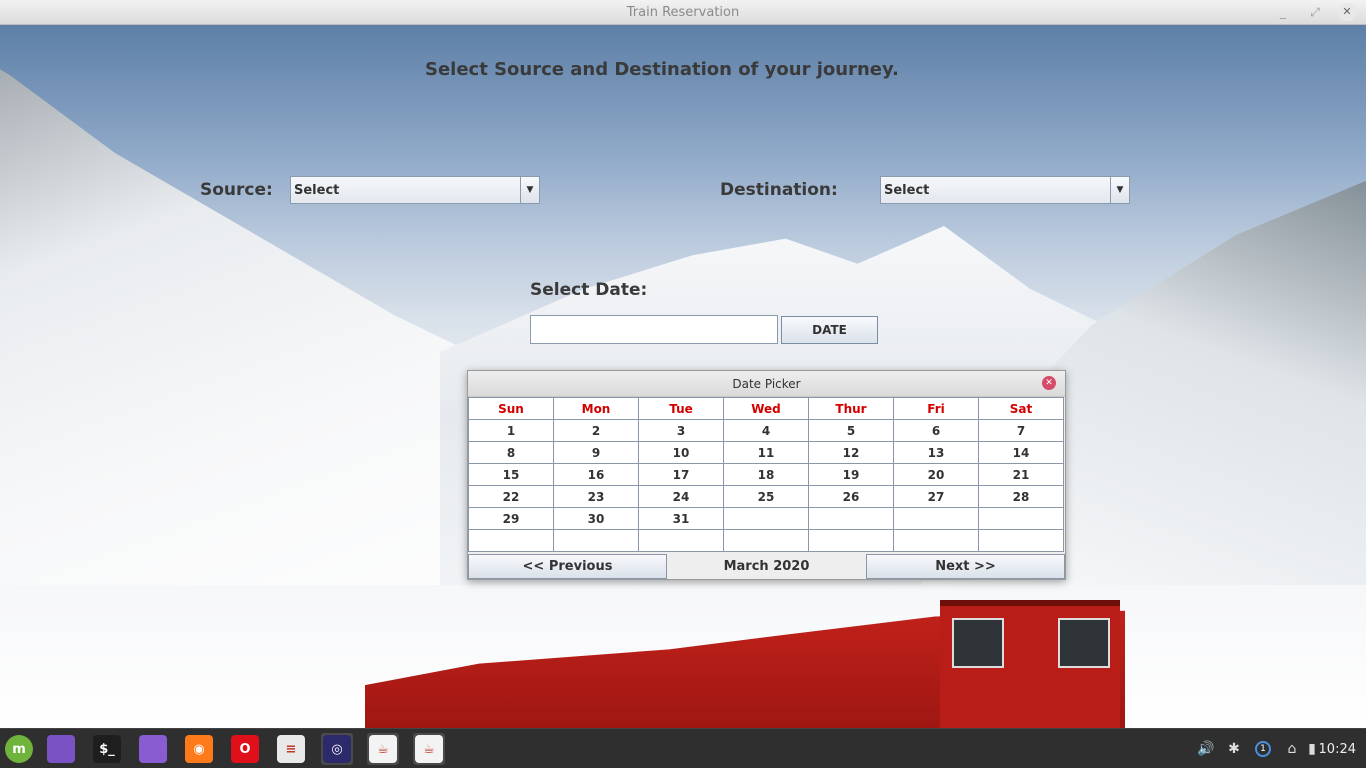 Image resolution: width=1366 pixels, height=768 pixels. What do you see at coordinates (766, 408) in the screenshot?
I see `weekday-header: Wed` at bounding box center [766, 408].